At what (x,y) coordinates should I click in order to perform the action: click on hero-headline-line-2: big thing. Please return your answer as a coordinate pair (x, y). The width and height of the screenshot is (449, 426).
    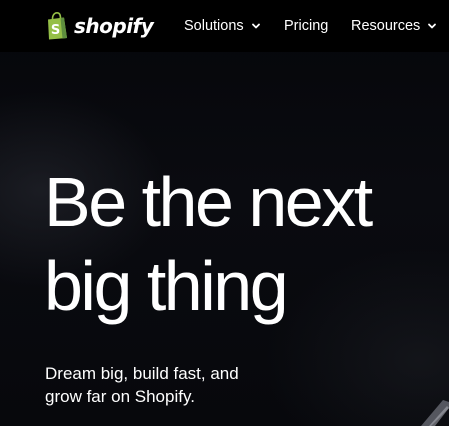
    Looking at the image, I should click on (166, 286).